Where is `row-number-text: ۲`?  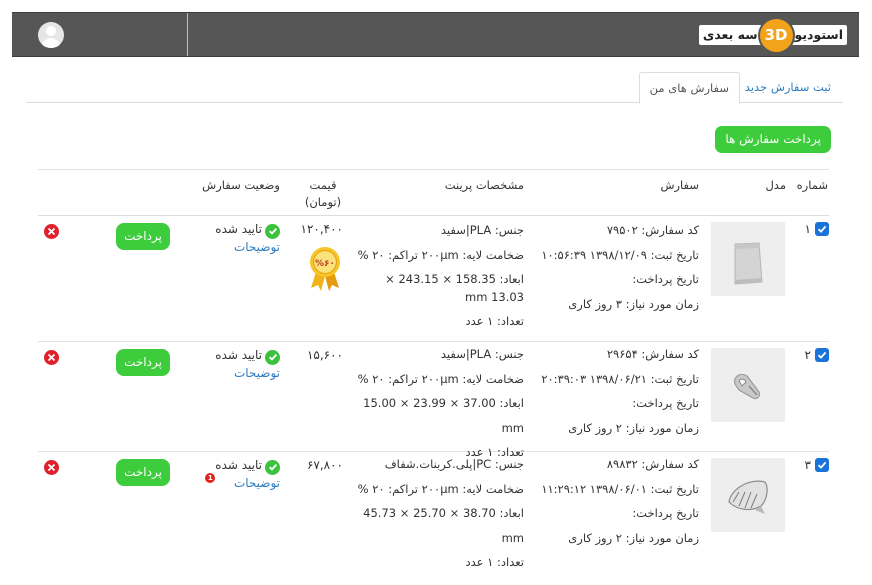
row-number-text: ۲ is located at coordinates (807, 355).